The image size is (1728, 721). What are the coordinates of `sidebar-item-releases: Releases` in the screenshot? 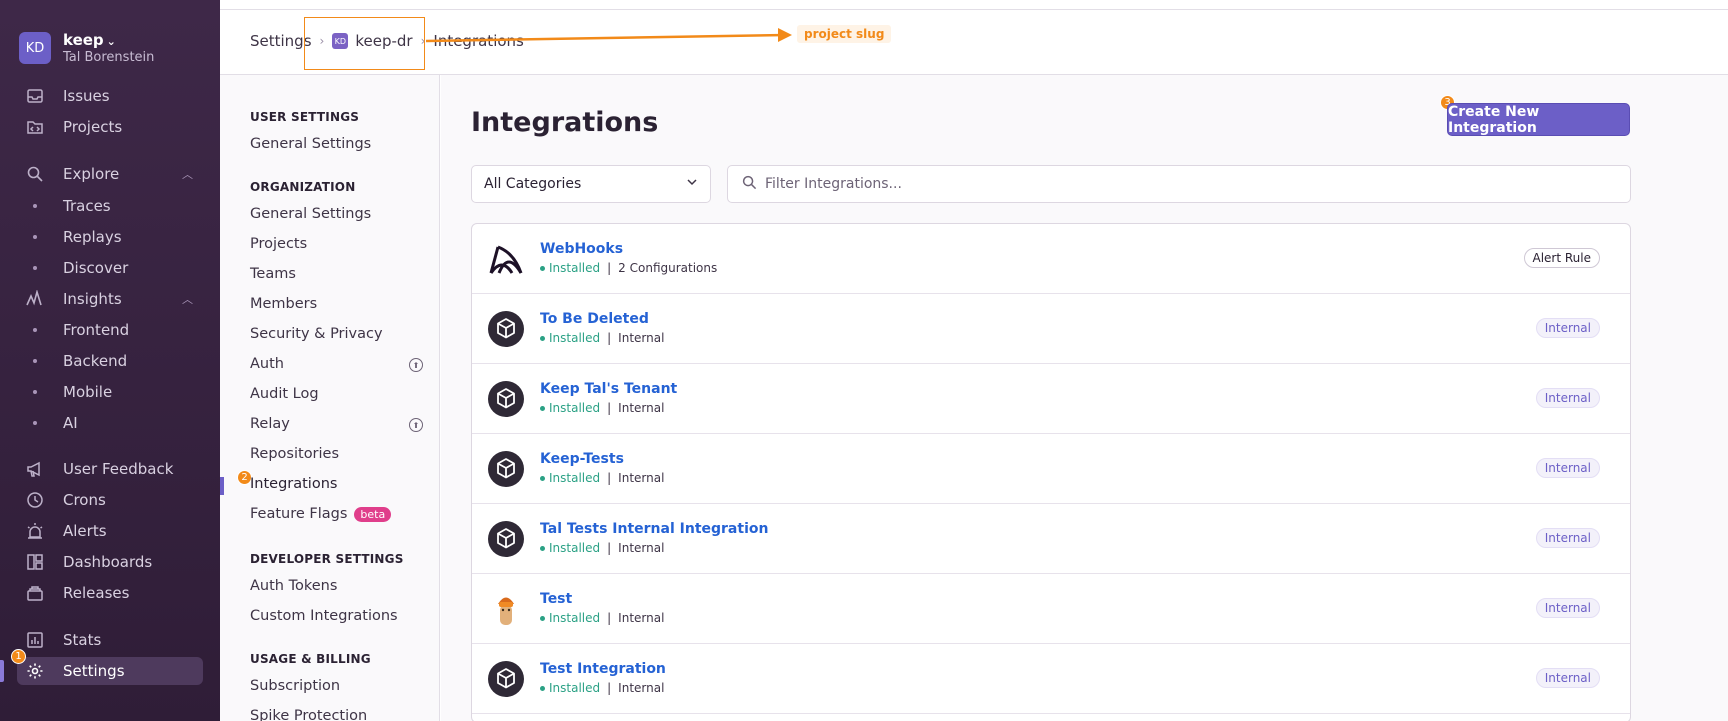 It's located at (110, 593).